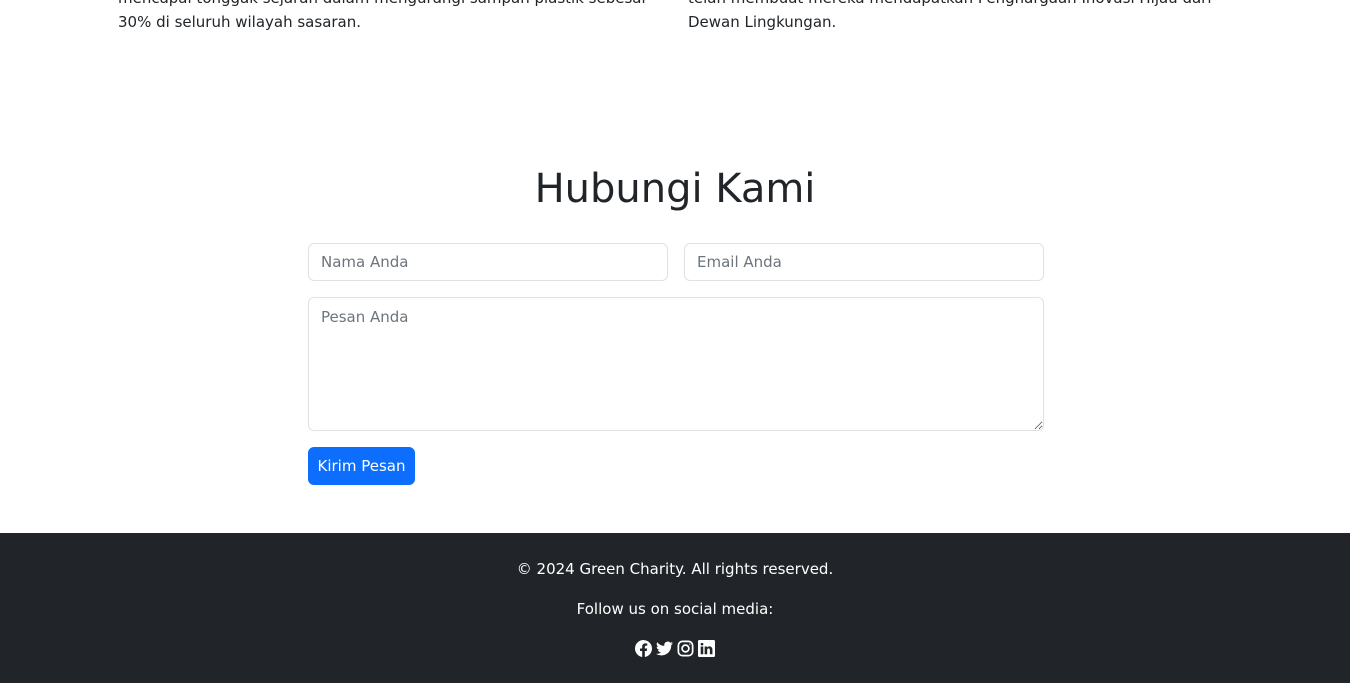 Image resolution: width=1350 pixels, height=683 pixels. I want to click on follow-text: Follow us on social media:, so click(675, 609).